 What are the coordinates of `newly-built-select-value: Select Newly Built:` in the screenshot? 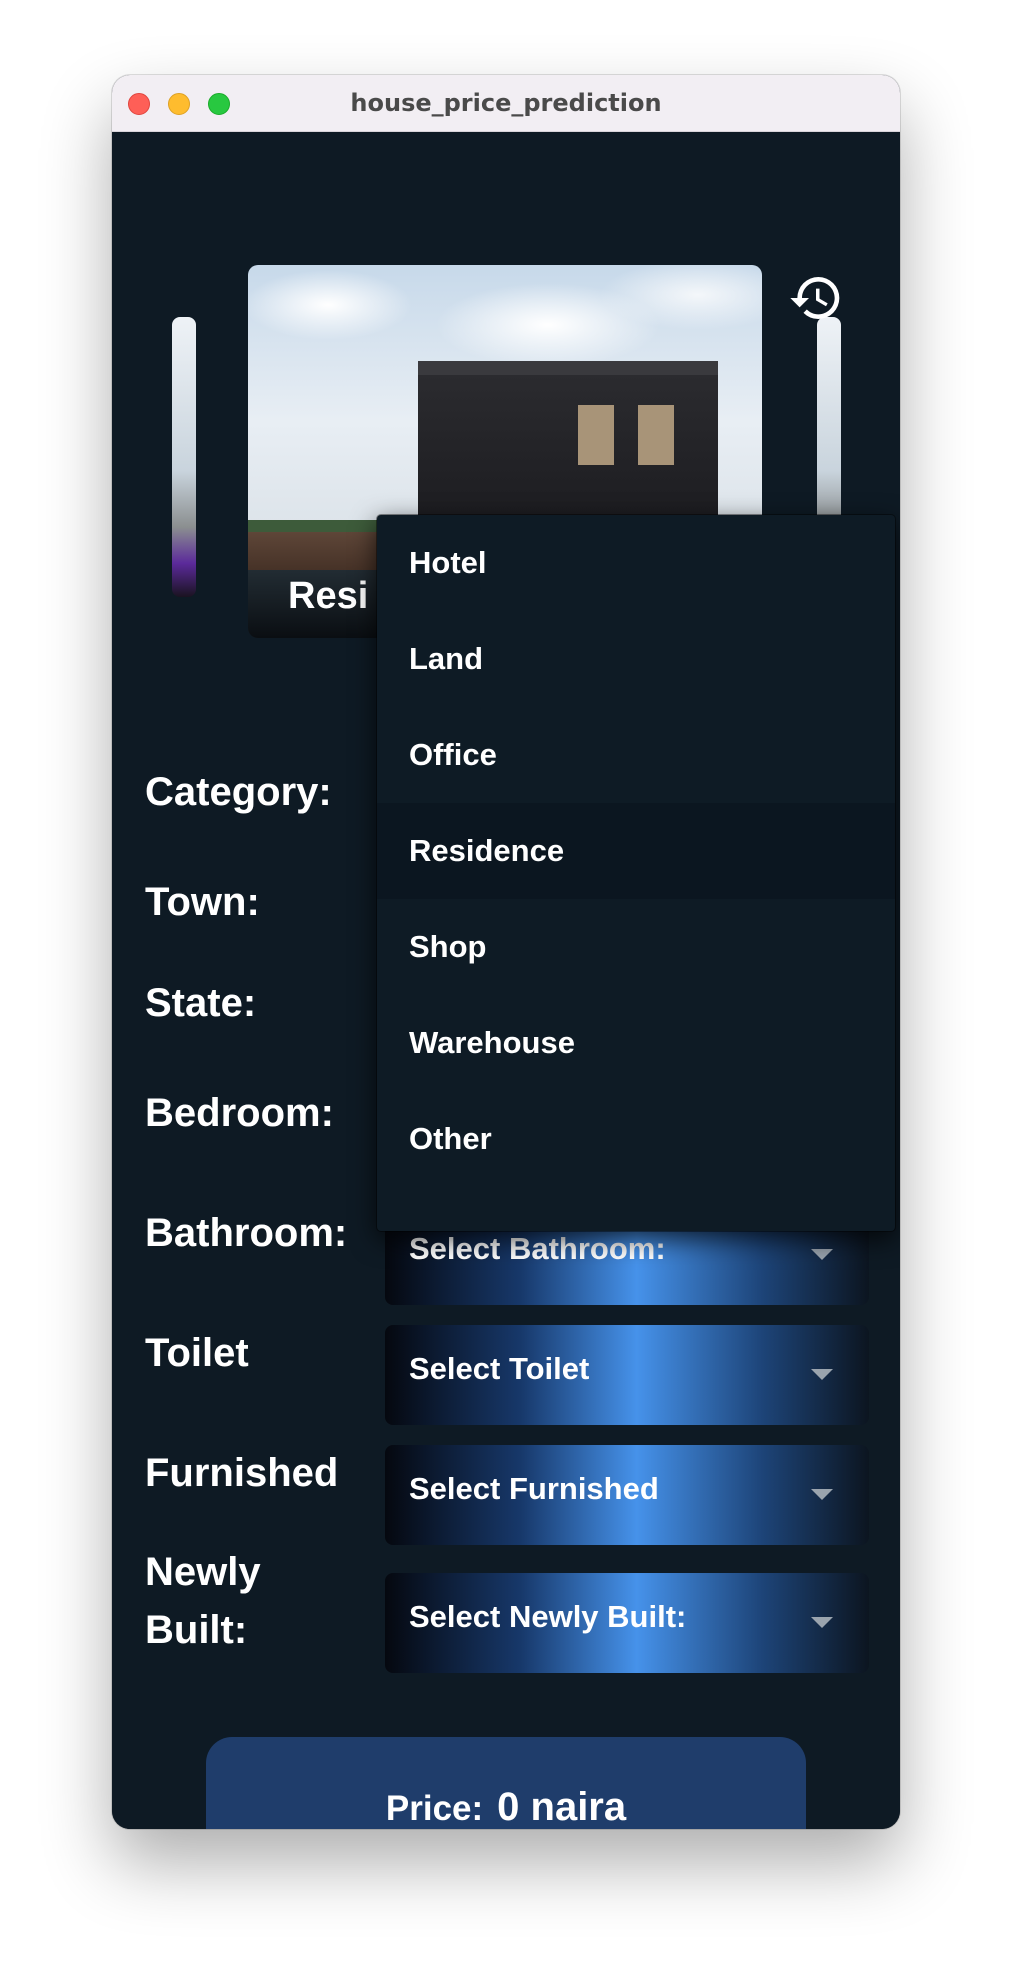 It's located at (548, 1616).